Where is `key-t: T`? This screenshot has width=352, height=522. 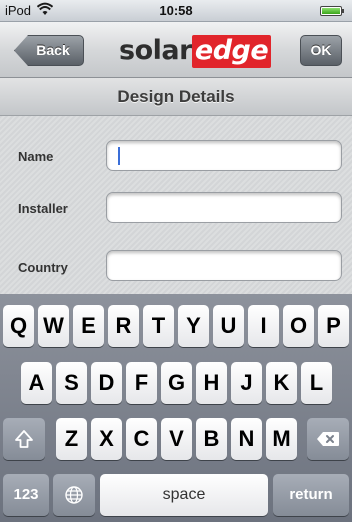
key-t: T is located at coordinates (158, 326).